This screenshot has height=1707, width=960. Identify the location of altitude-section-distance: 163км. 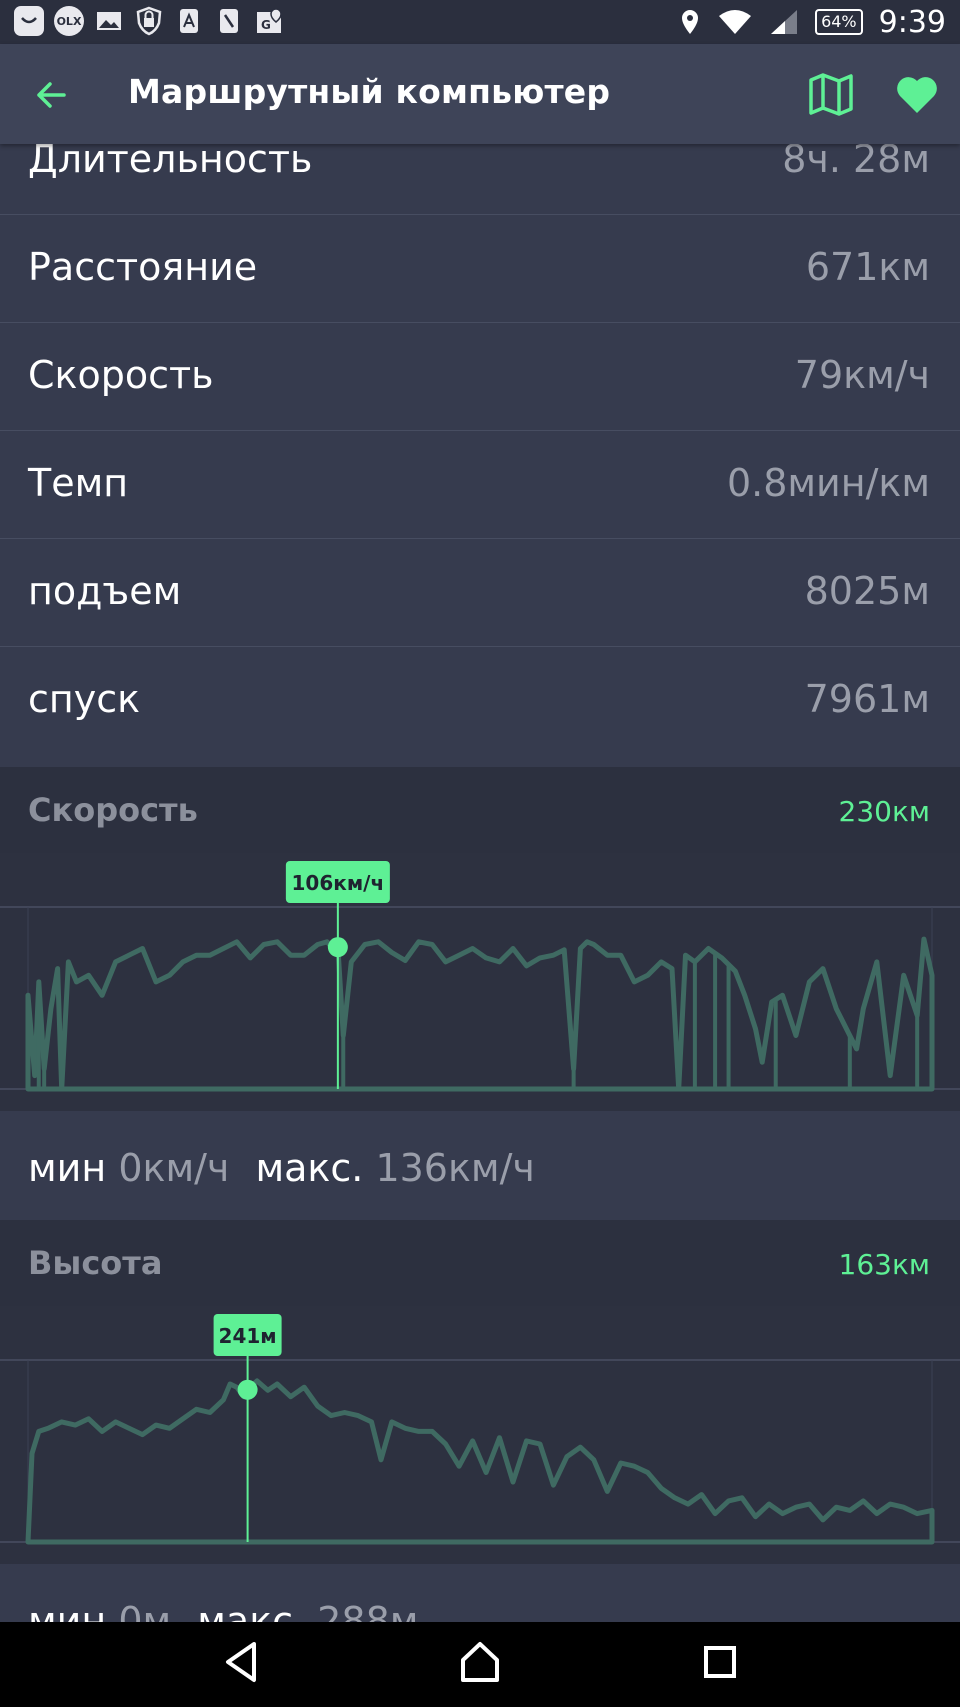
(884, 1264).